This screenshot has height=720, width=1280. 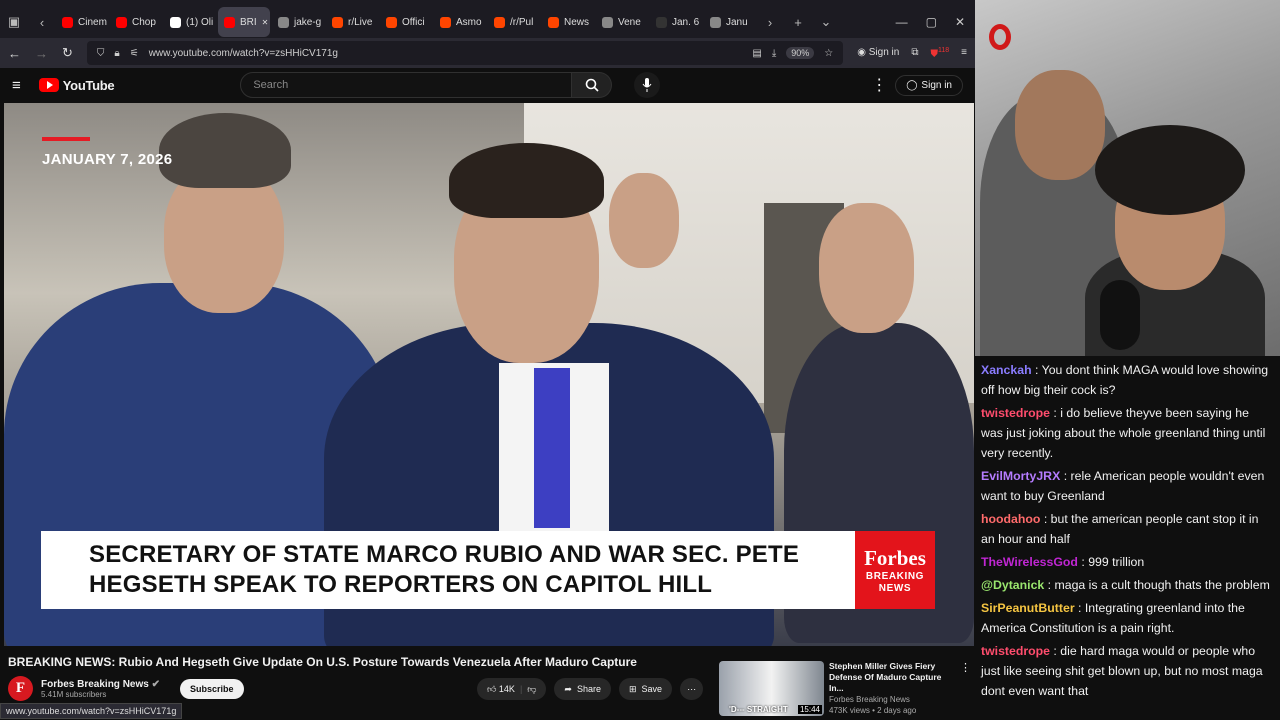 What do you see at coordinates (692, 689) in the screenshot?
I see `more-actions-button: ⋯` at bounding box center [692, 689].